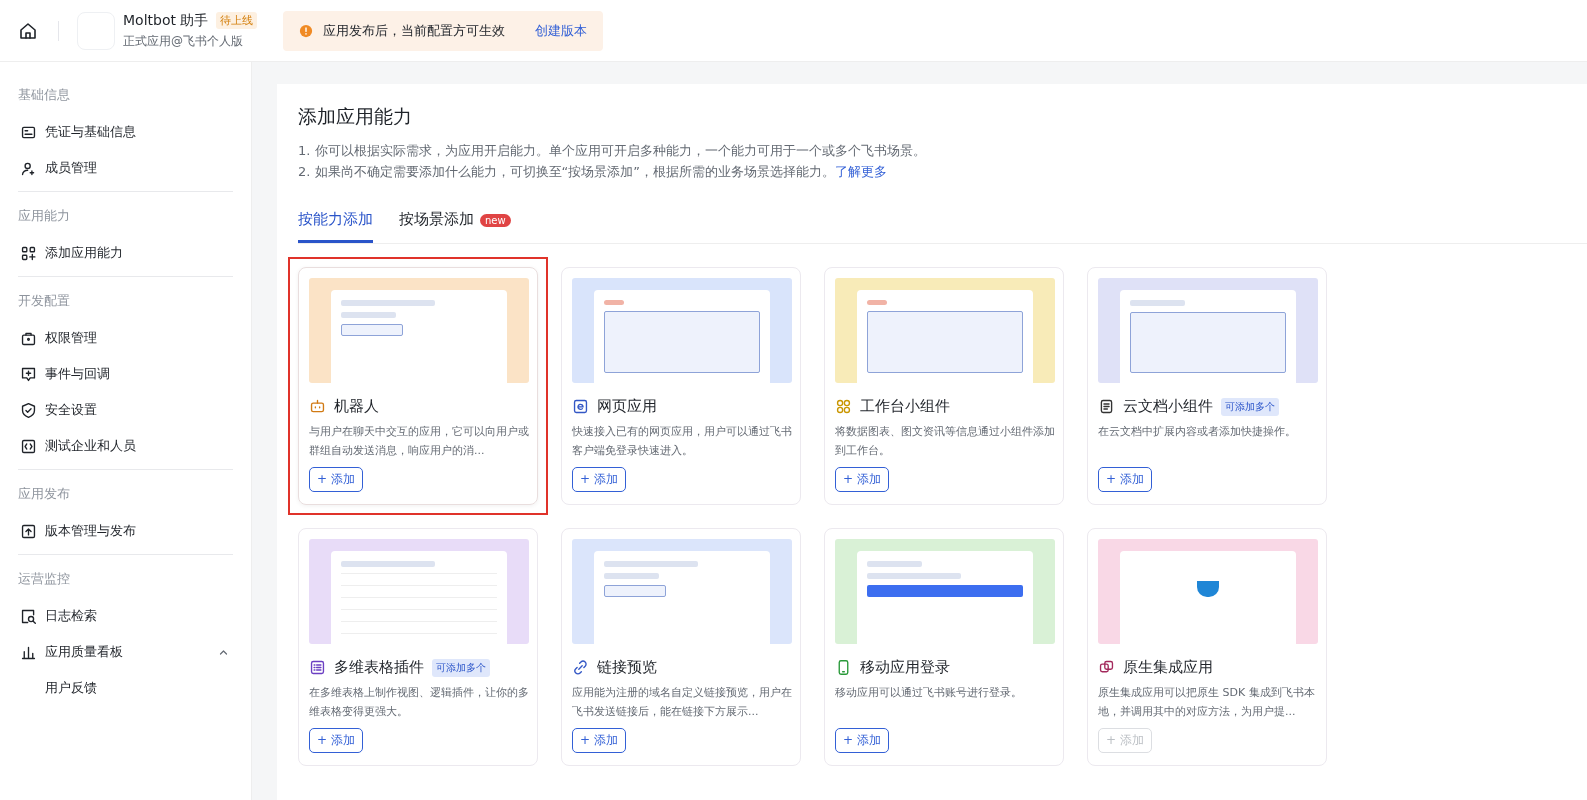  I want to click on instruction-text: 2. 如果尚不确定需要添加什么能力，可切换至“按场景添加”，根据所需的业务场景选择能力。, so click(566, 171).